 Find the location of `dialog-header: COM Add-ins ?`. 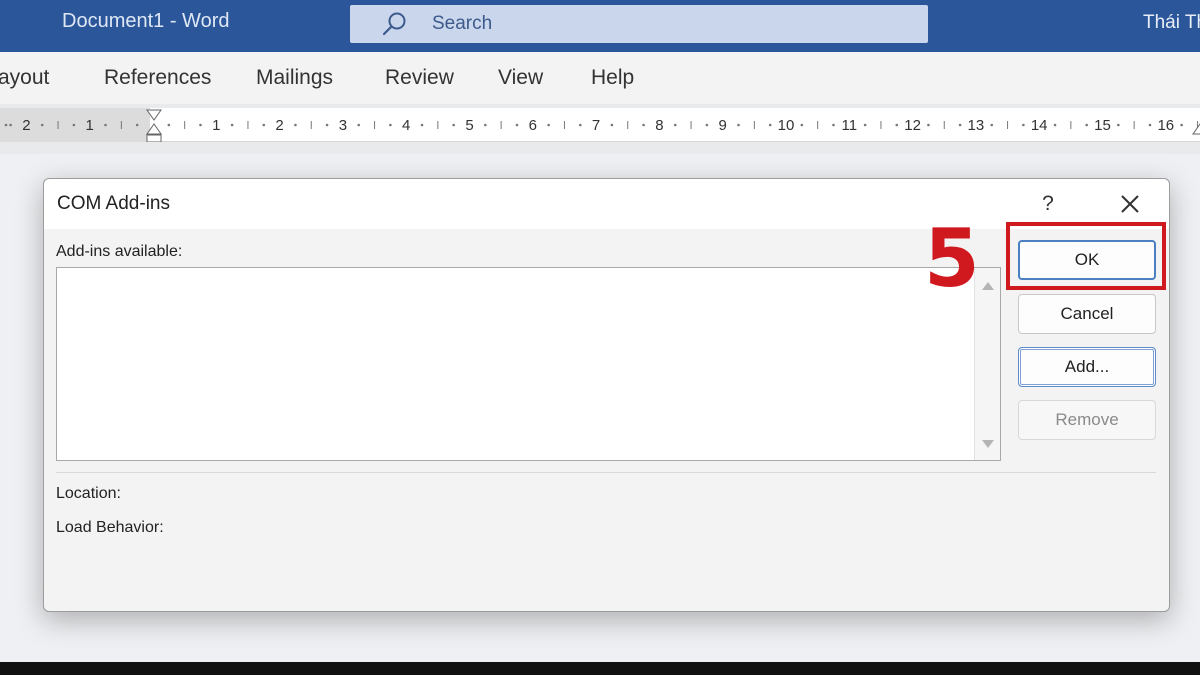

dialog-header: COM Add-ins ? is located at coordinates (606, 204).